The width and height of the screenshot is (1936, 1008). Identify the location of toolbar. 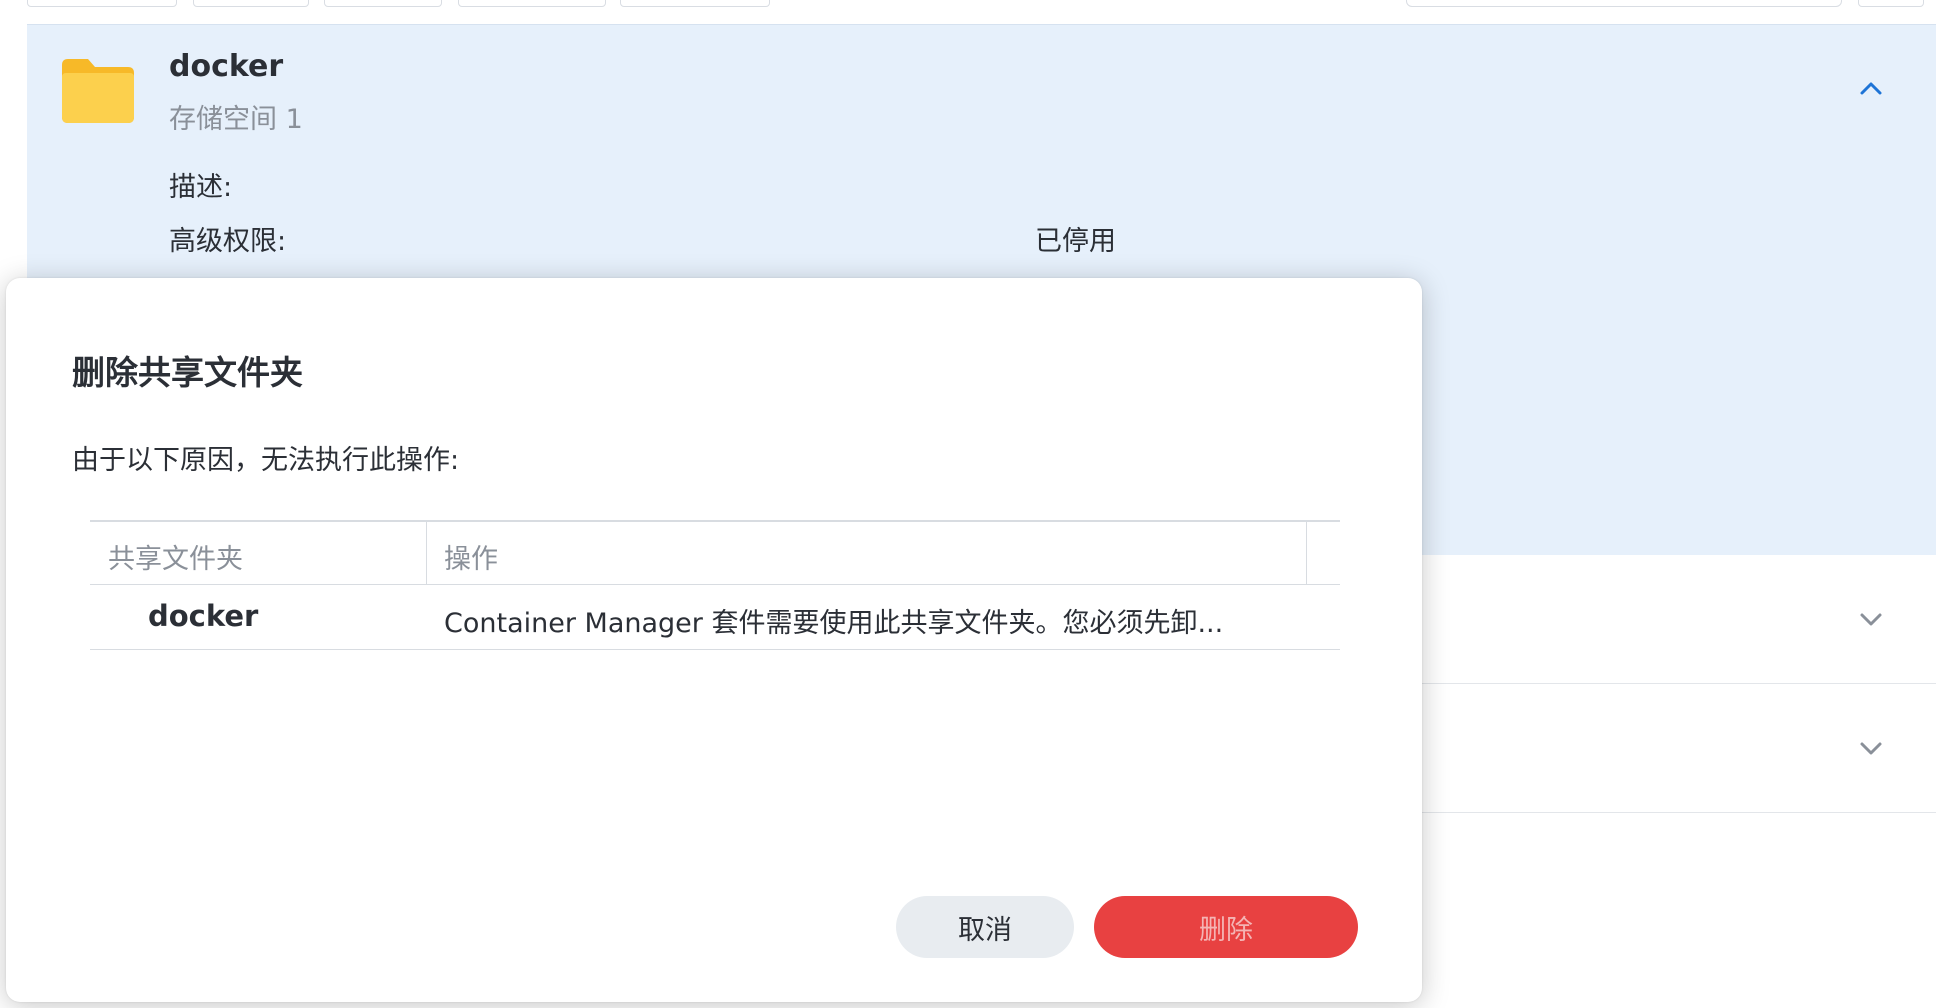
(968, 12).